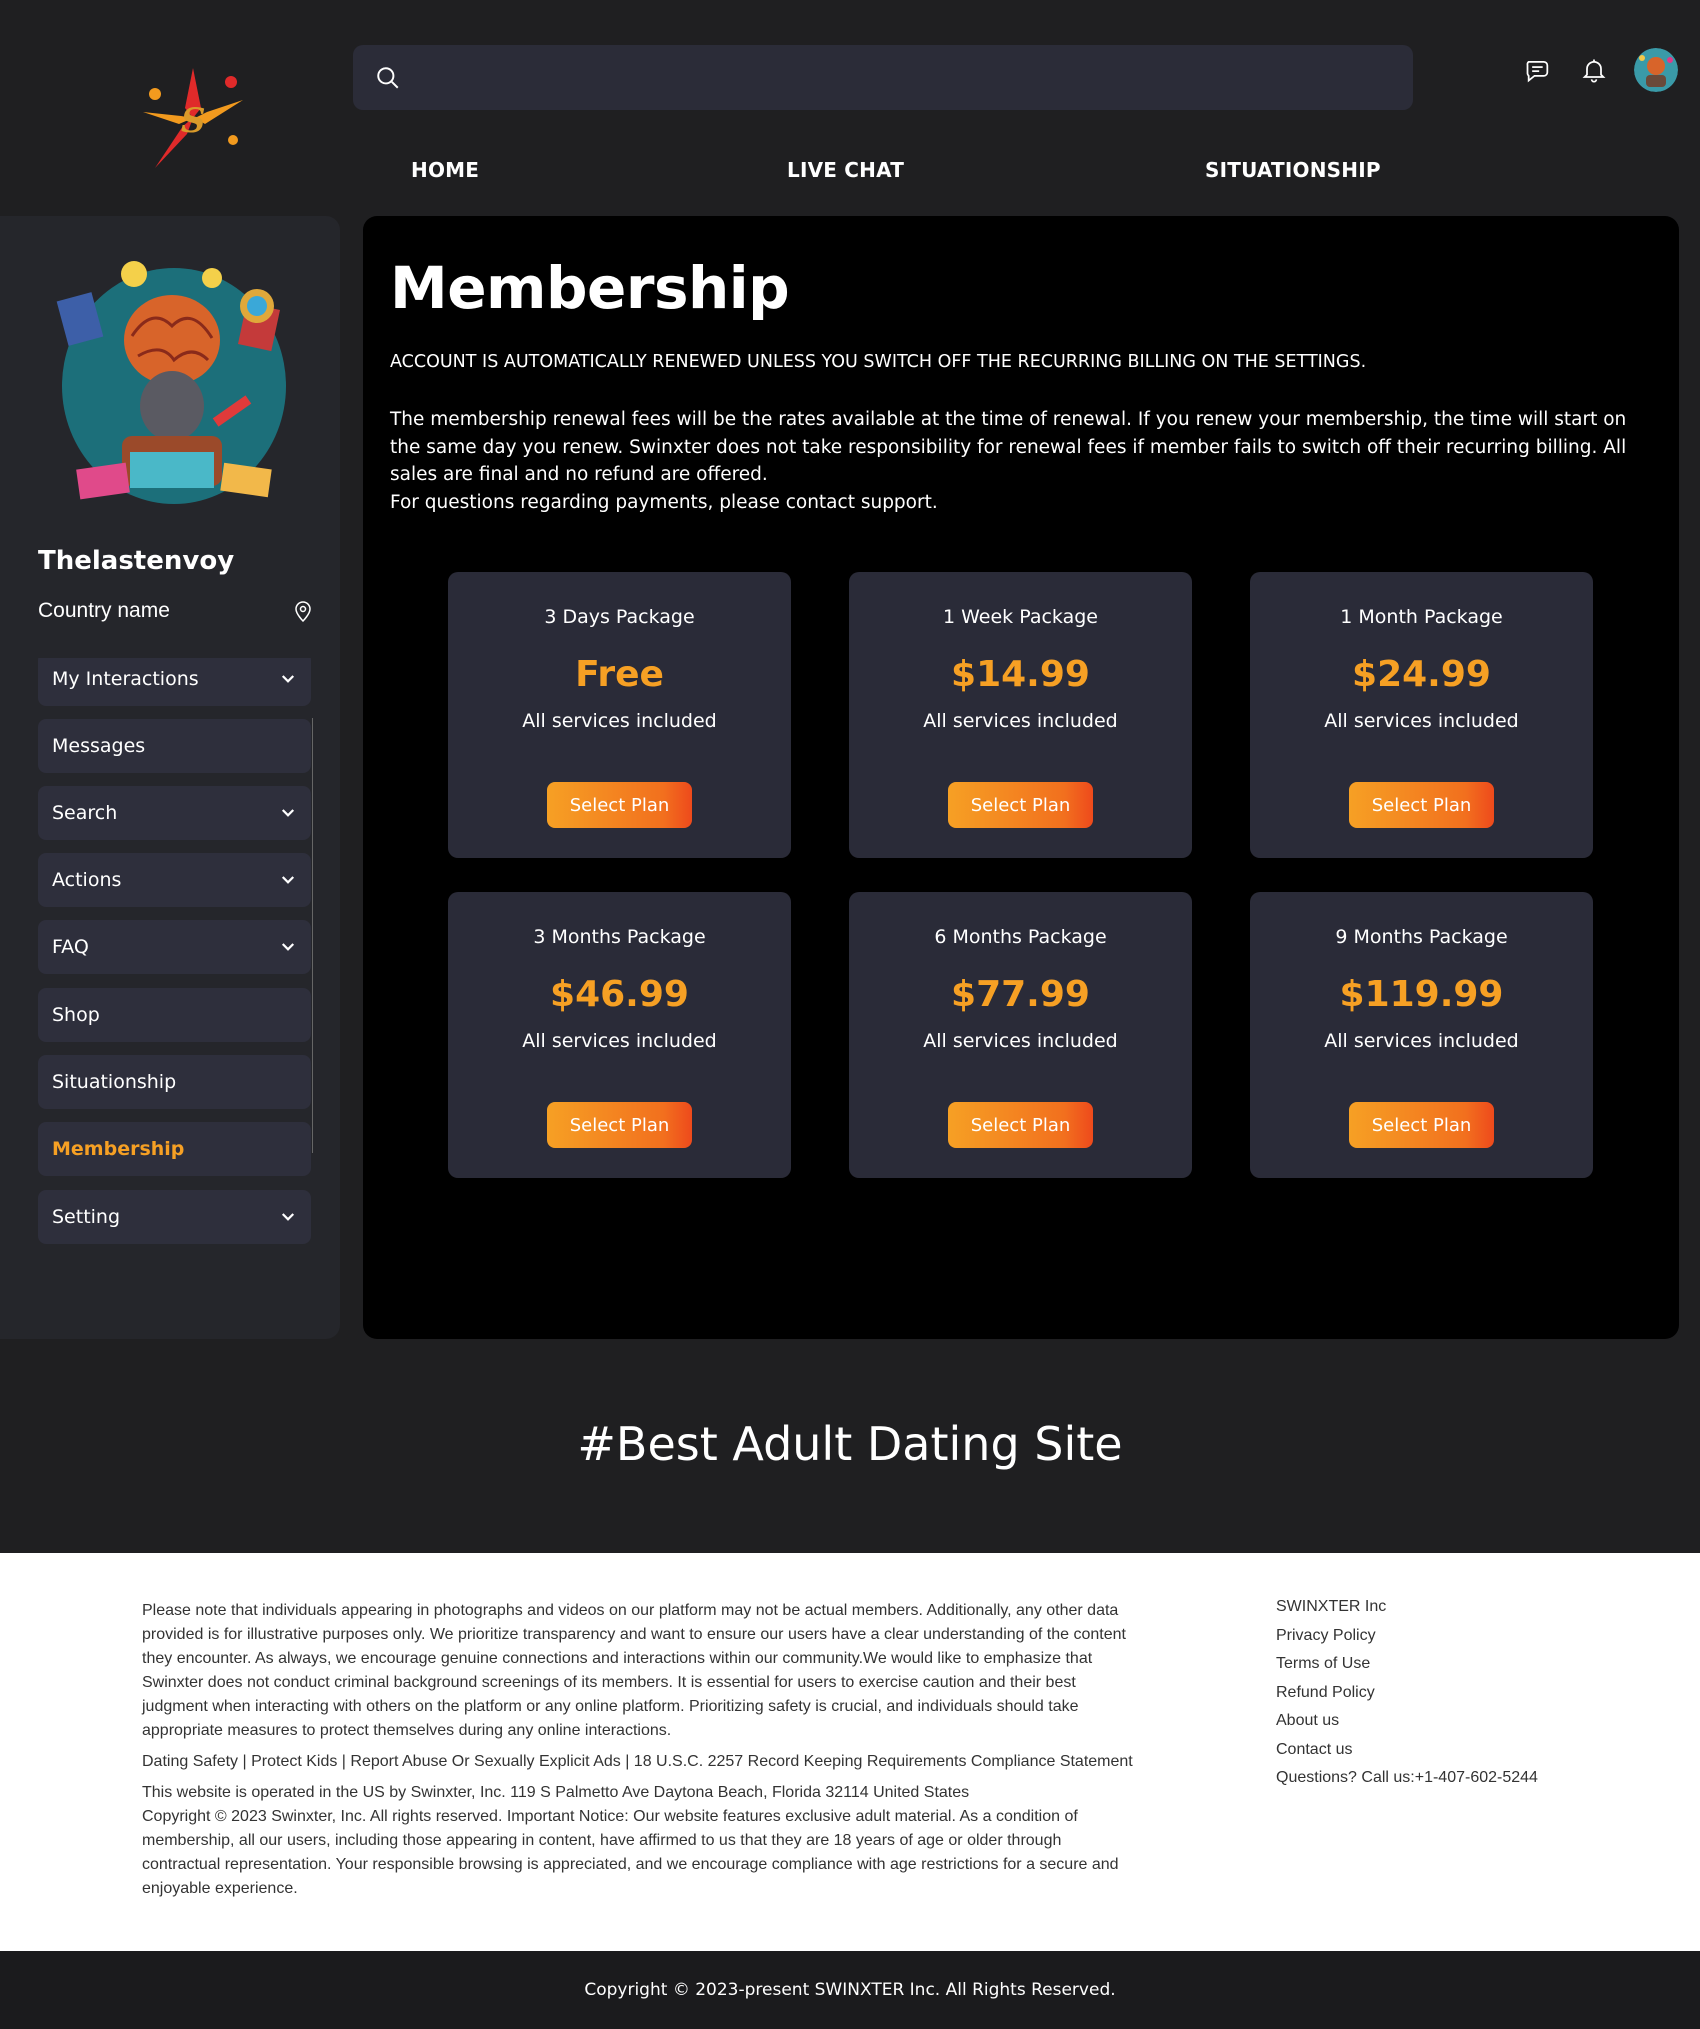 The height and width of the screenshot is (2029, 1700). I want to click on header-icons, so click(1600, 70).